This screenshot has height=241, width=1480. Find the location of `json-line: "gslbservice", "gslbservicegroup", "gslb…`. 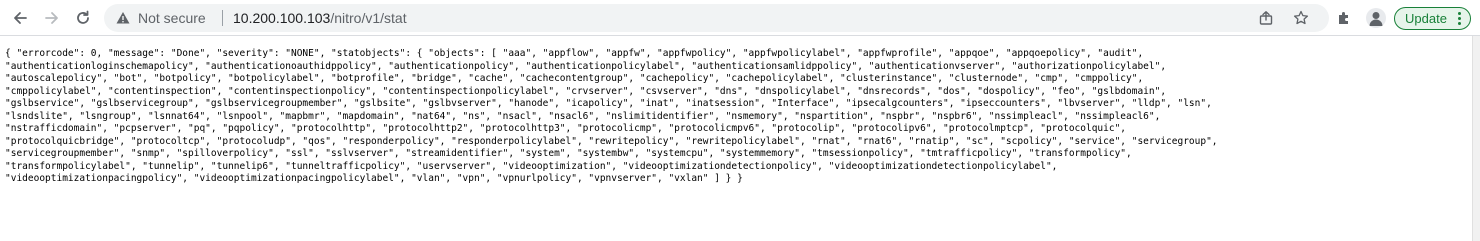

json-line: "gslbservice", "gslbservicegroup", "gslb… is located at coordinates (608, 103).